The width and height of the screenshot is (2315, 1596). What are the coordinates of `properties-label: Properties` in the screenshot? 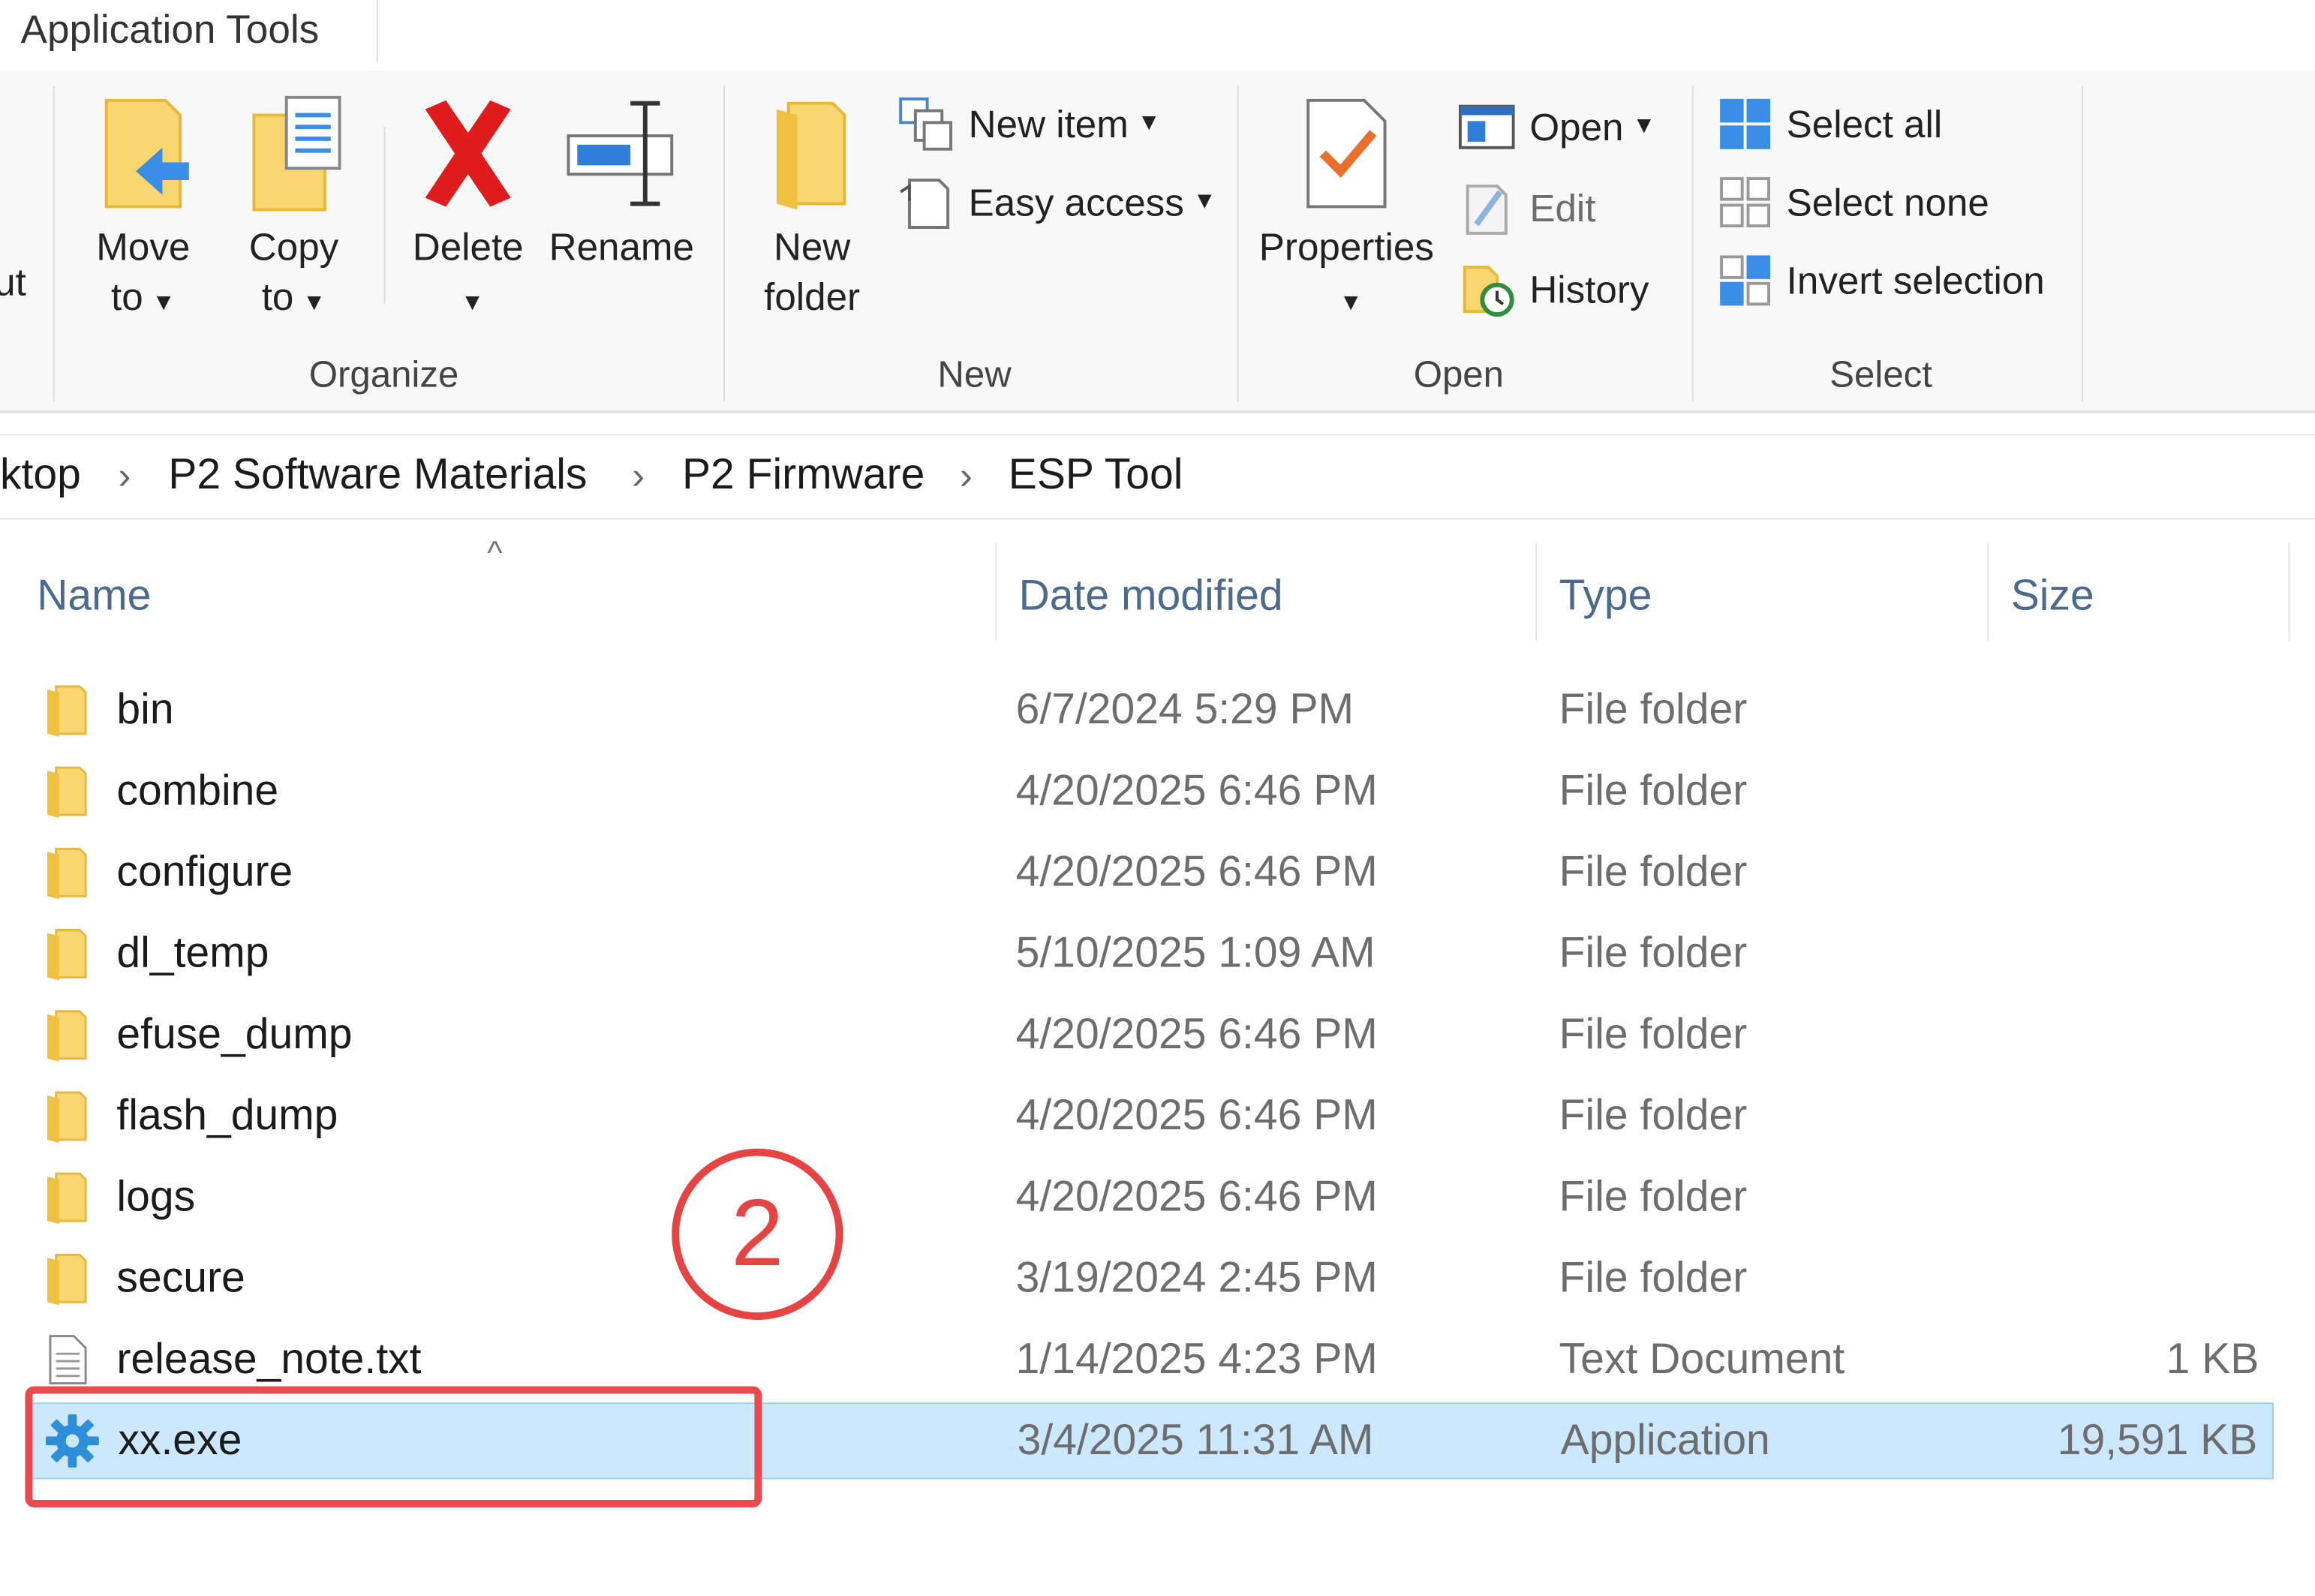 It's located at (1346, 246).